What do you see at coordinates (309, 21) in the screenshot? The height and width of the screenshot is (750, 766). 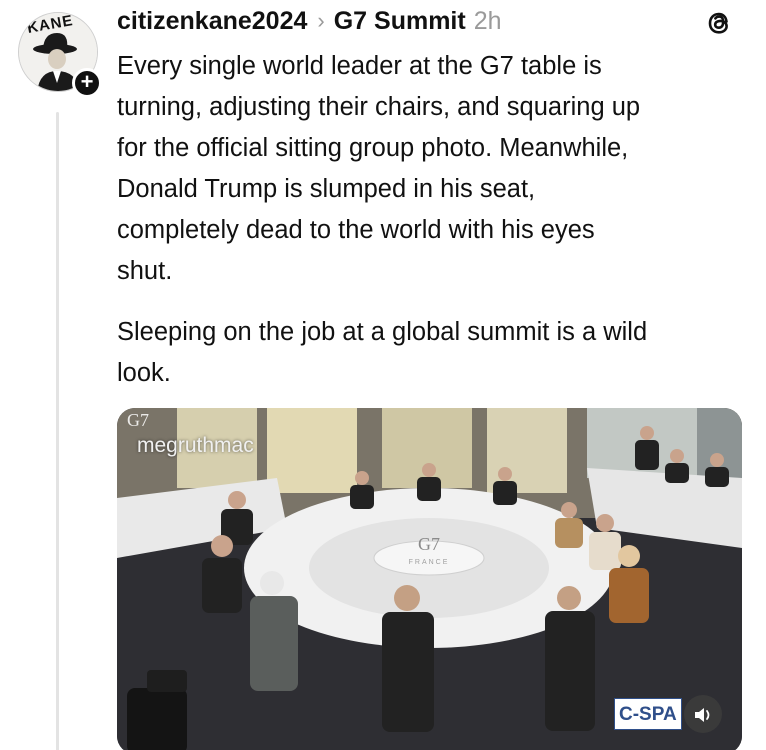 I see `post-header: citizenkane2024 › G7 Summit 2h` at bounding box center [309, 21].